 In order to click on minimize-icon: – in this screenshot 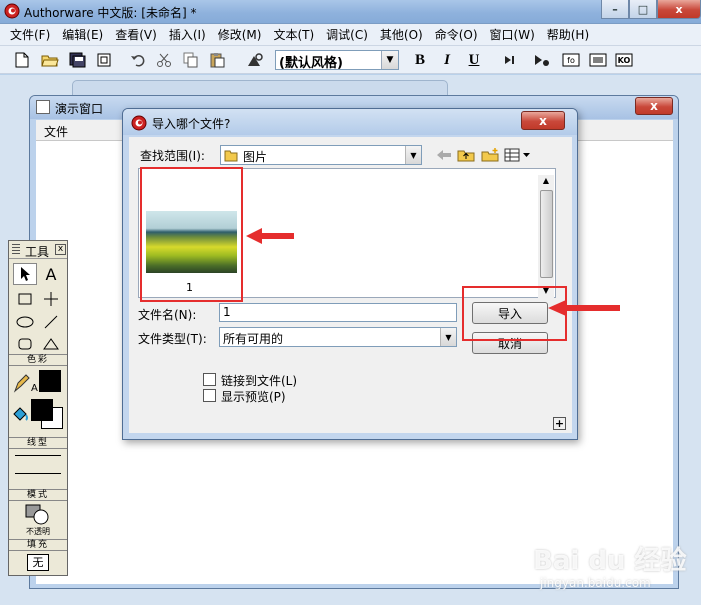, I will do `click(615, 9)`.